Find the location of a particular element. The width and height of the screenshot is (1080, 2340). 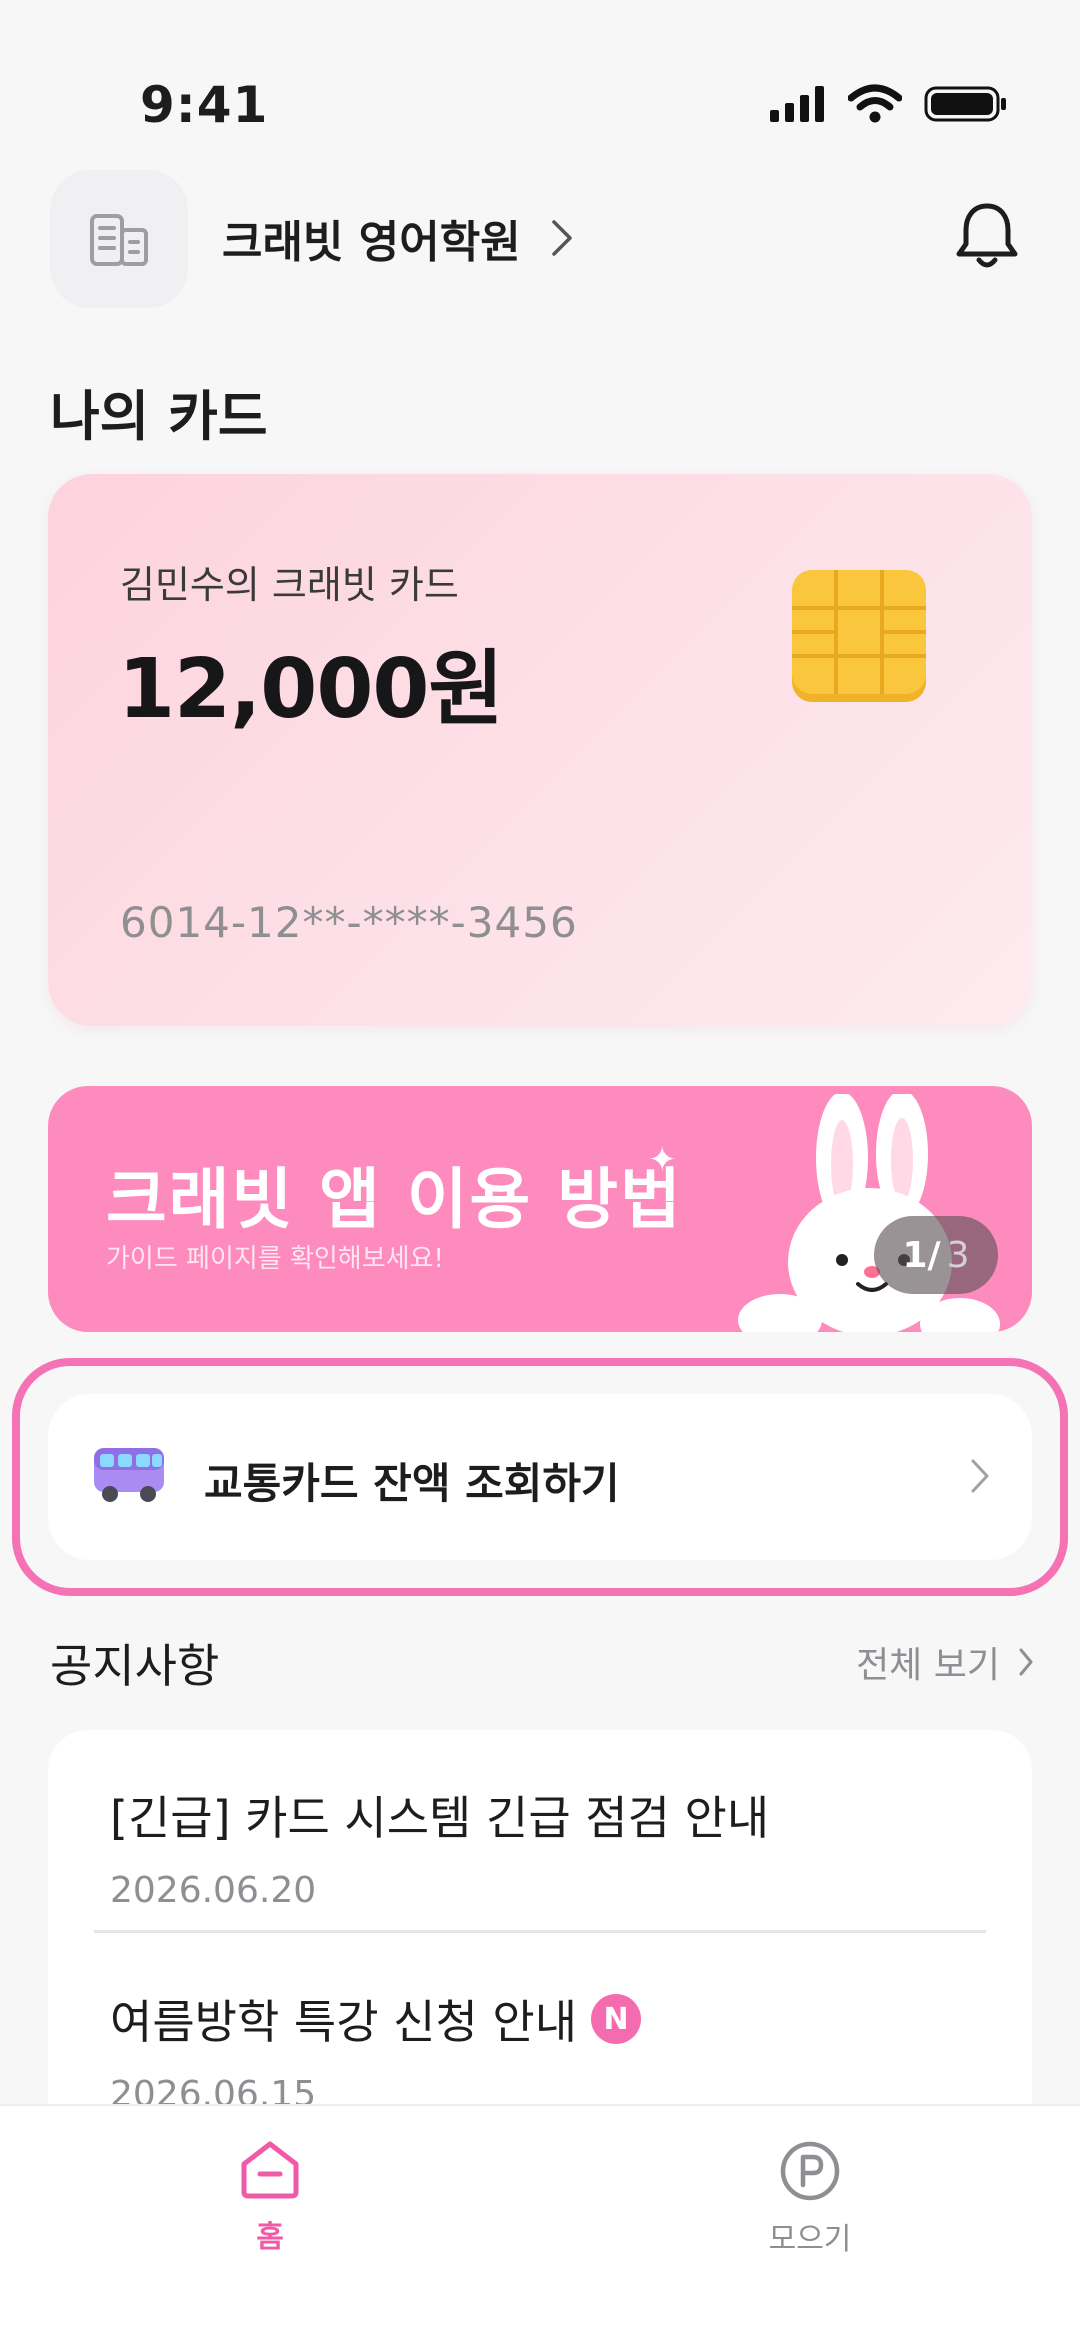

banner-pager: 1/ 3 is located at coordinates (936, 1255).